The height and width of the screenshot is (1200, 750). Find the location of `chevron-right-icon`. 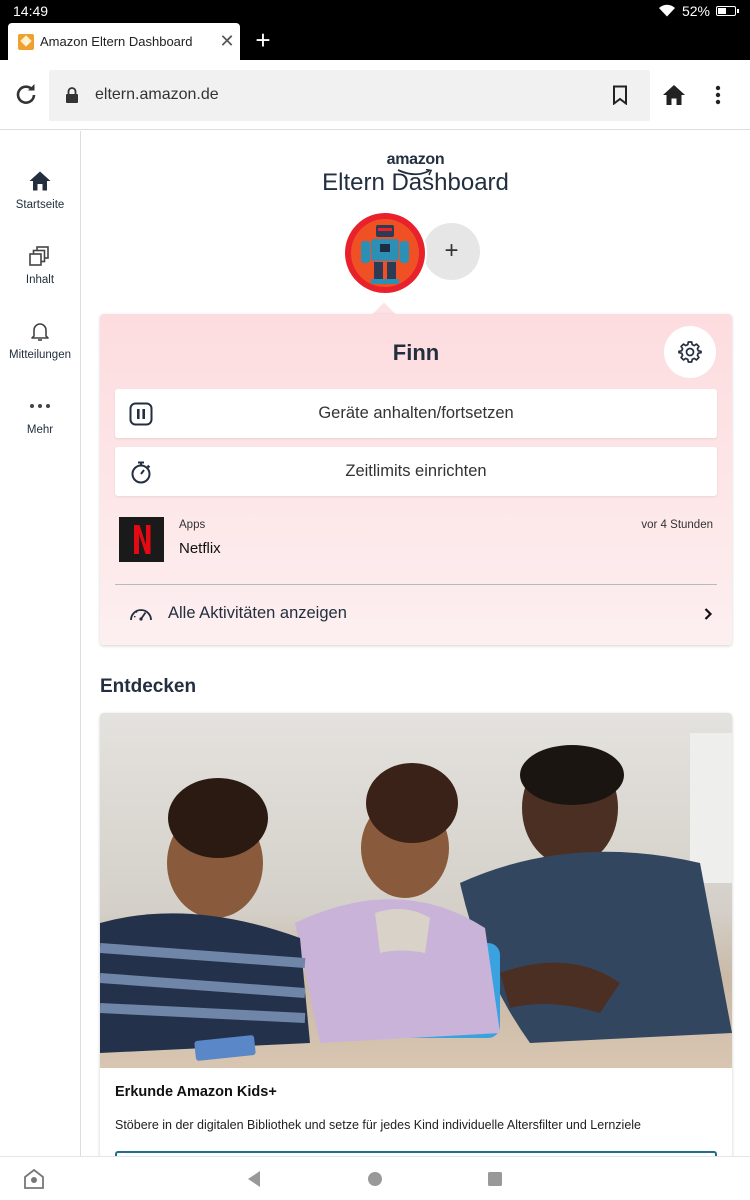

chevron-right-icon is located at coordinates (708, 614).